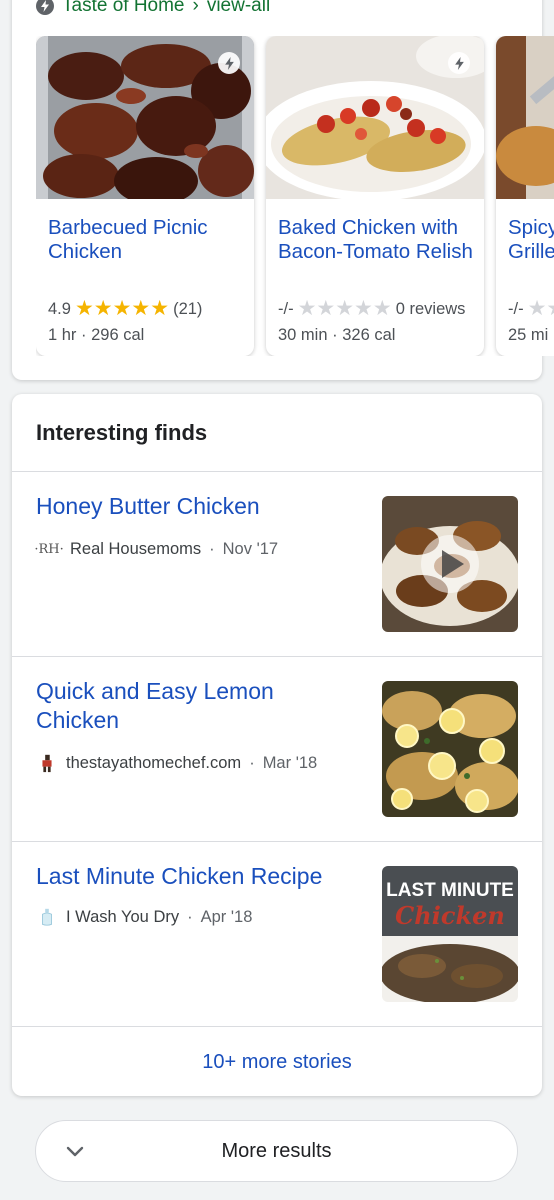  I want to click on recipe-rating: -/- ★★★★★, so click(531, 308).